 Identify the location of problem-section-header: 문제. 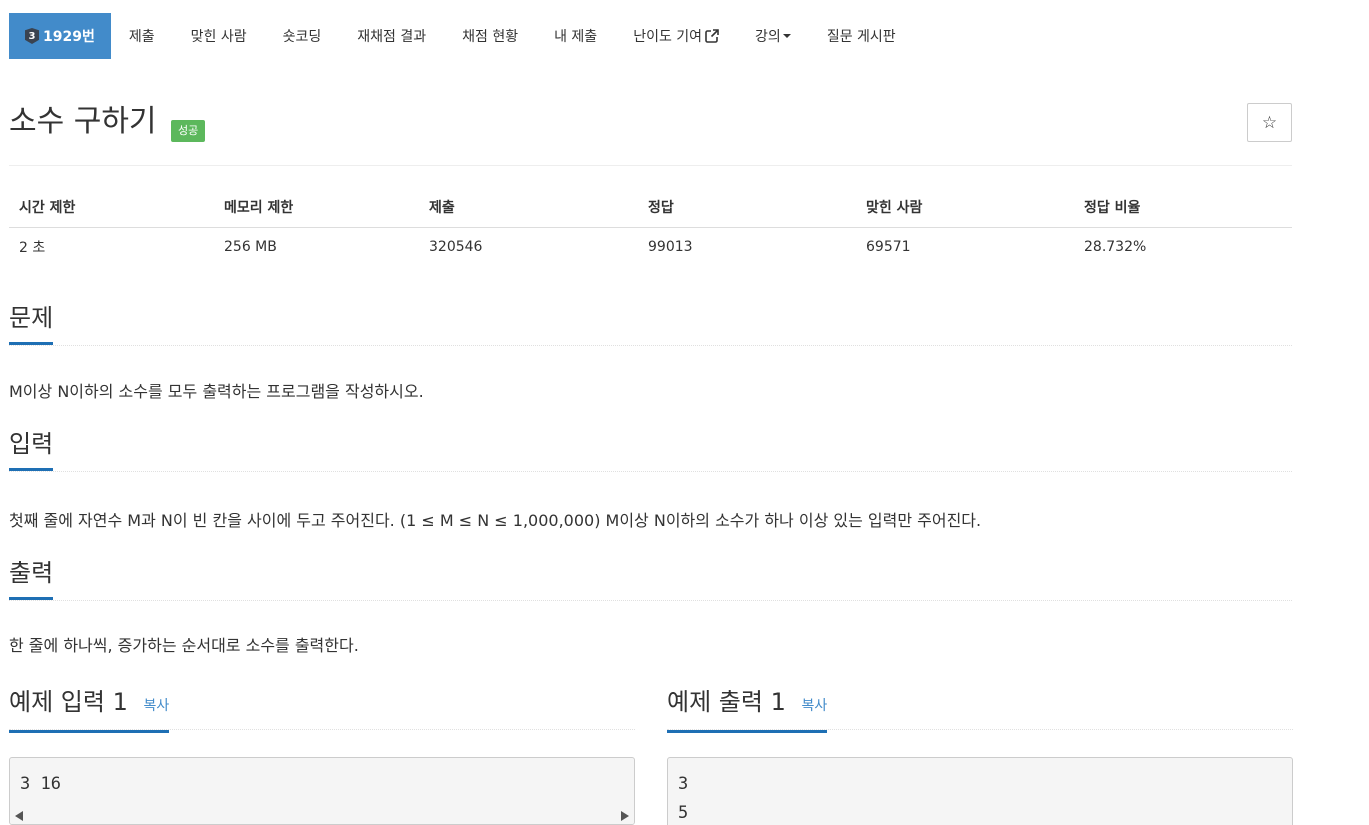
(650, 323).